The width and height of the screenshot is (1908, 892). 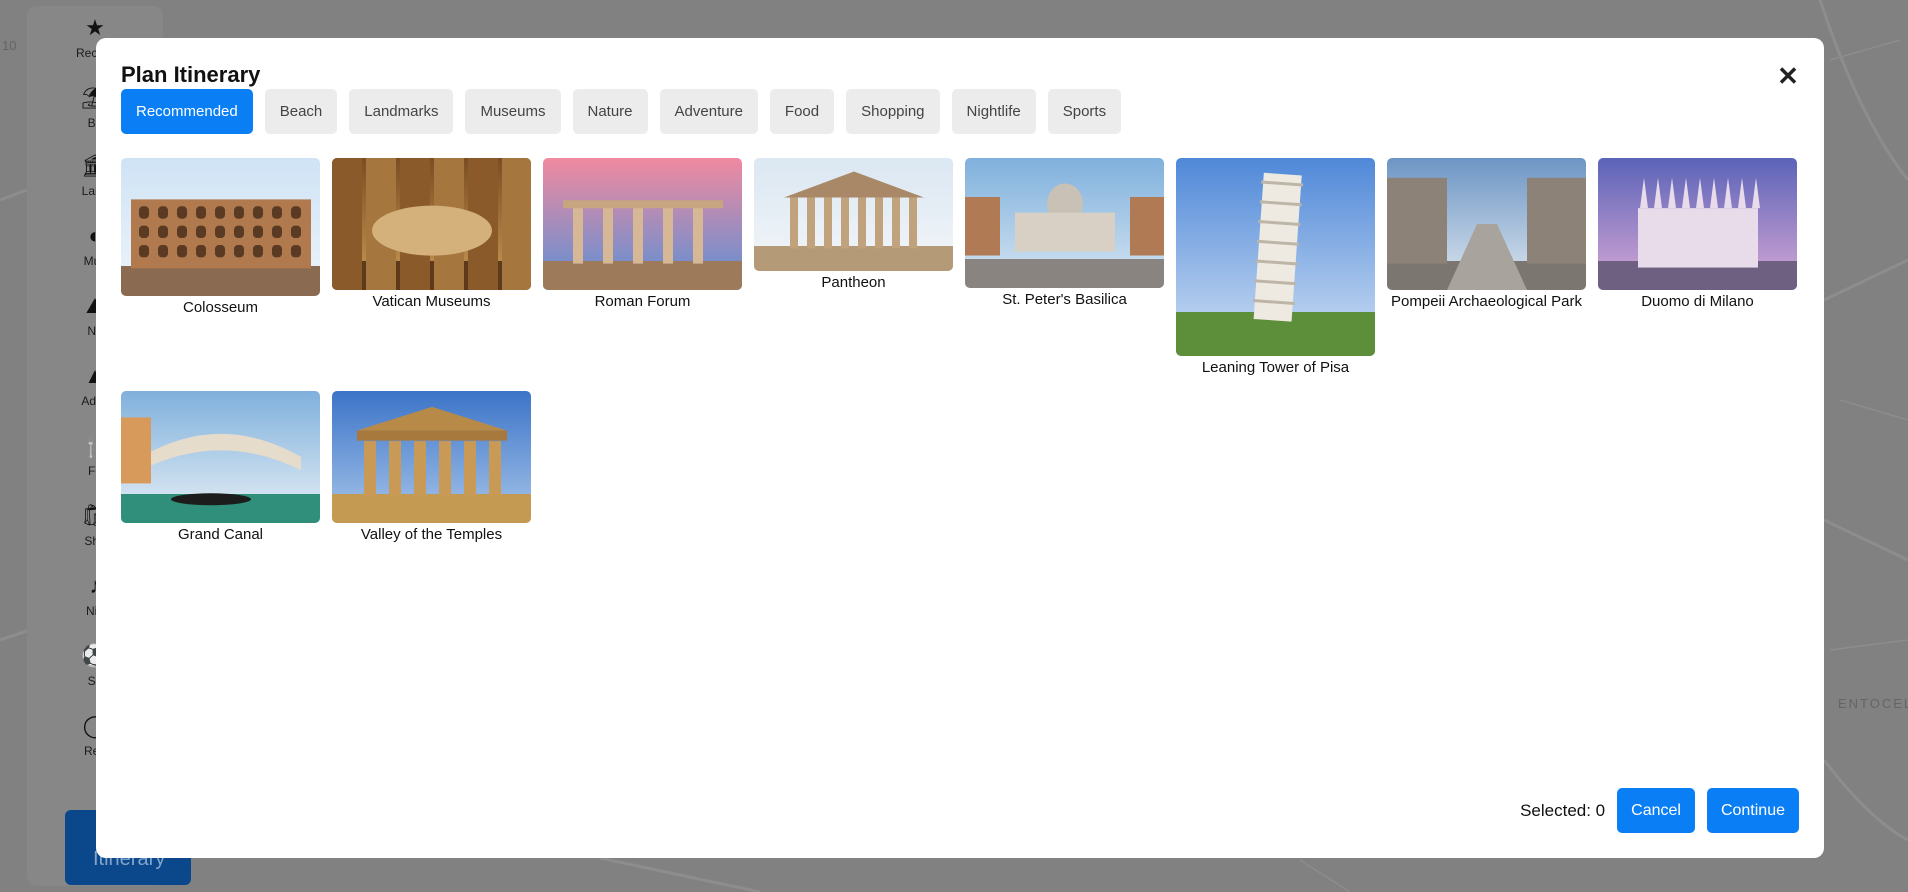 I want to click on tab-adventure: Adventure, so click(x=708, y=111).